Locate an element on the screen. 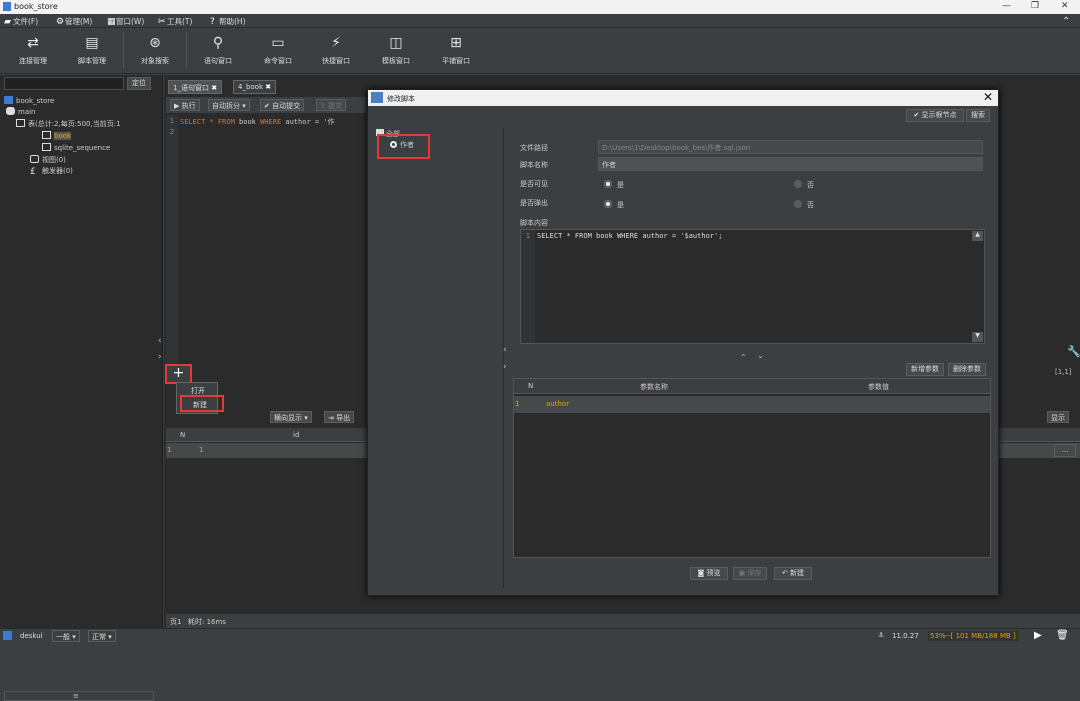 Image resolution: width=1080 pixels, height=701 pixels. radio-icon is located at coordinates (798, 204).